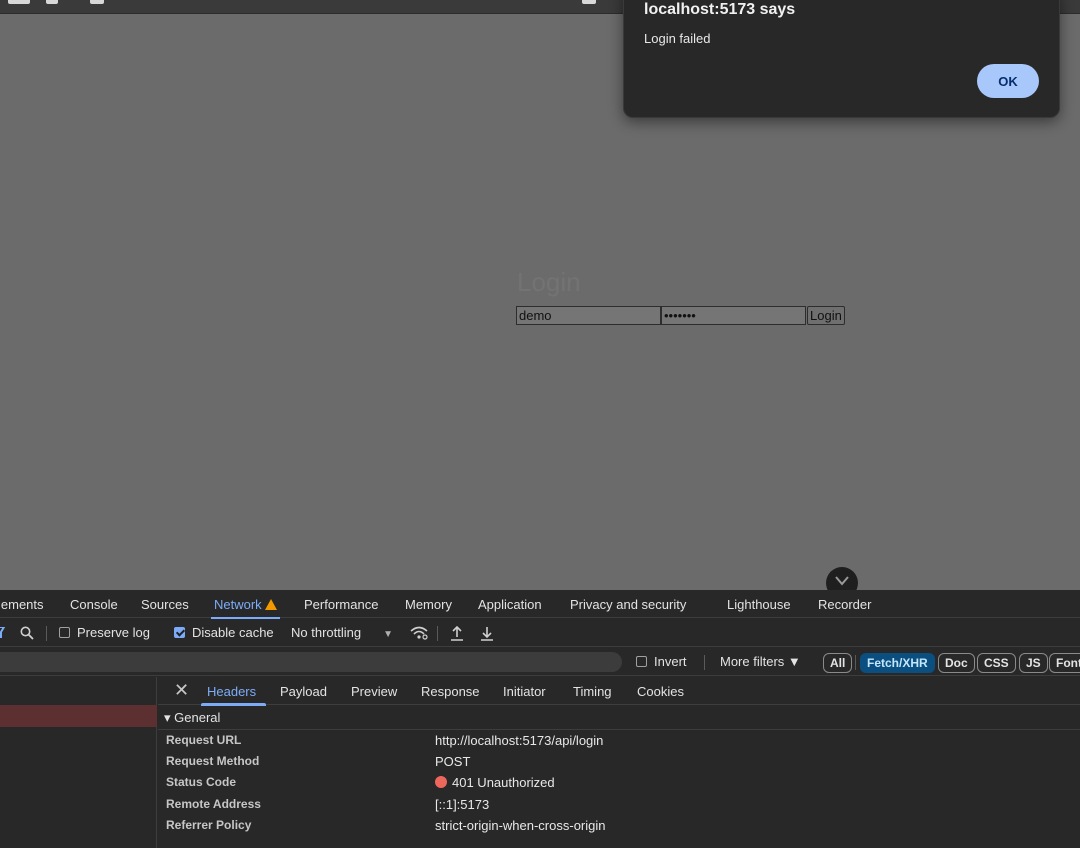 The height and width of the screenshot is (848, 1080). What do you see at coordinates (113, 632) in the screenshot?
I see `preserve-log-label: Preserve log` at bounding box center [113, 632].